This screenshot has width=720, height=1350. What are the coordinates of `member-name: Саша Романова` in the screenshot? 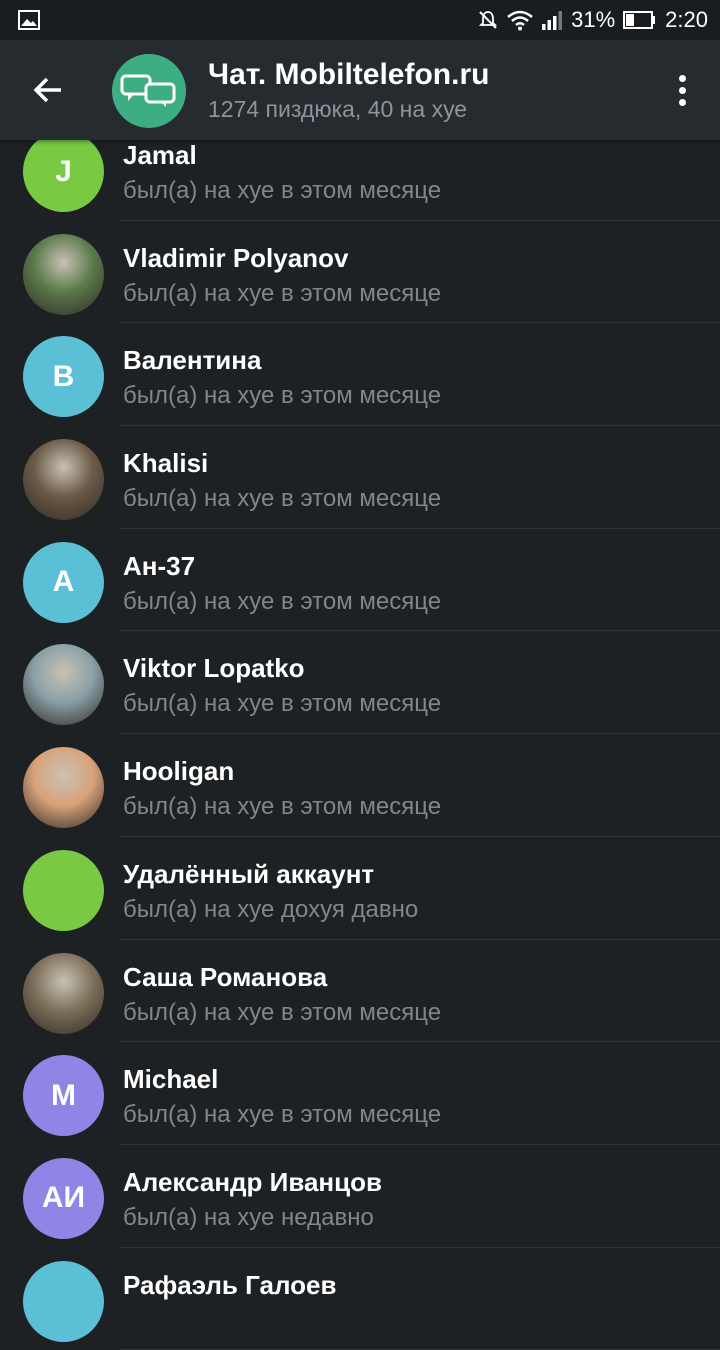 It's located at (225, 976).